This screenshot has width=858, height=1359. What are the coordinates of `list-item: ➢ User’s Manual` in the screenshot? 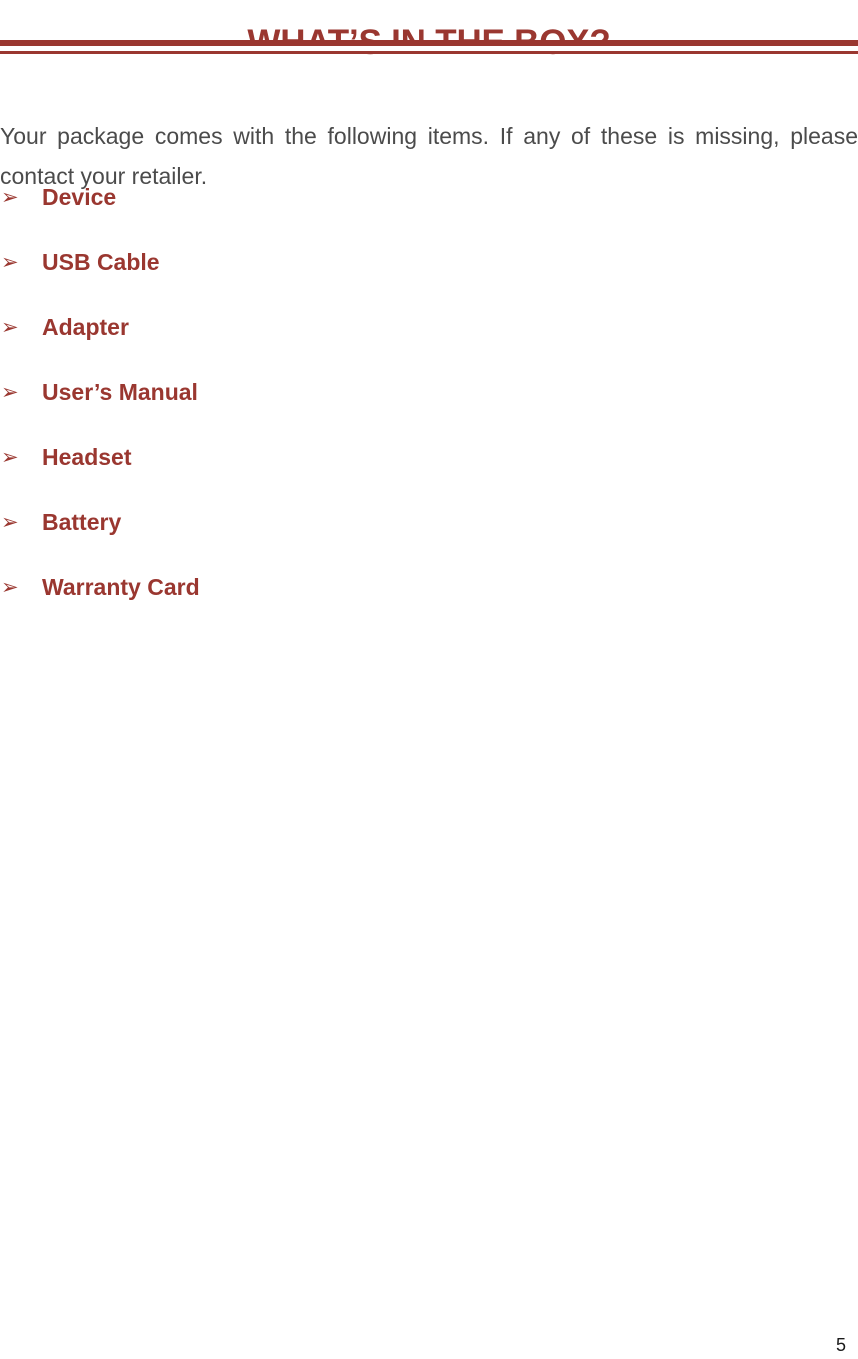 It's located at (429, 409).